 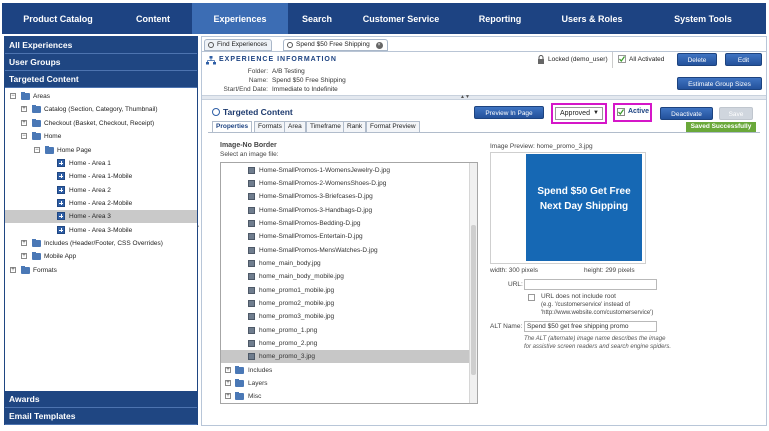 I want to click on scrollbar-thumb, so click(x=473, y=300).